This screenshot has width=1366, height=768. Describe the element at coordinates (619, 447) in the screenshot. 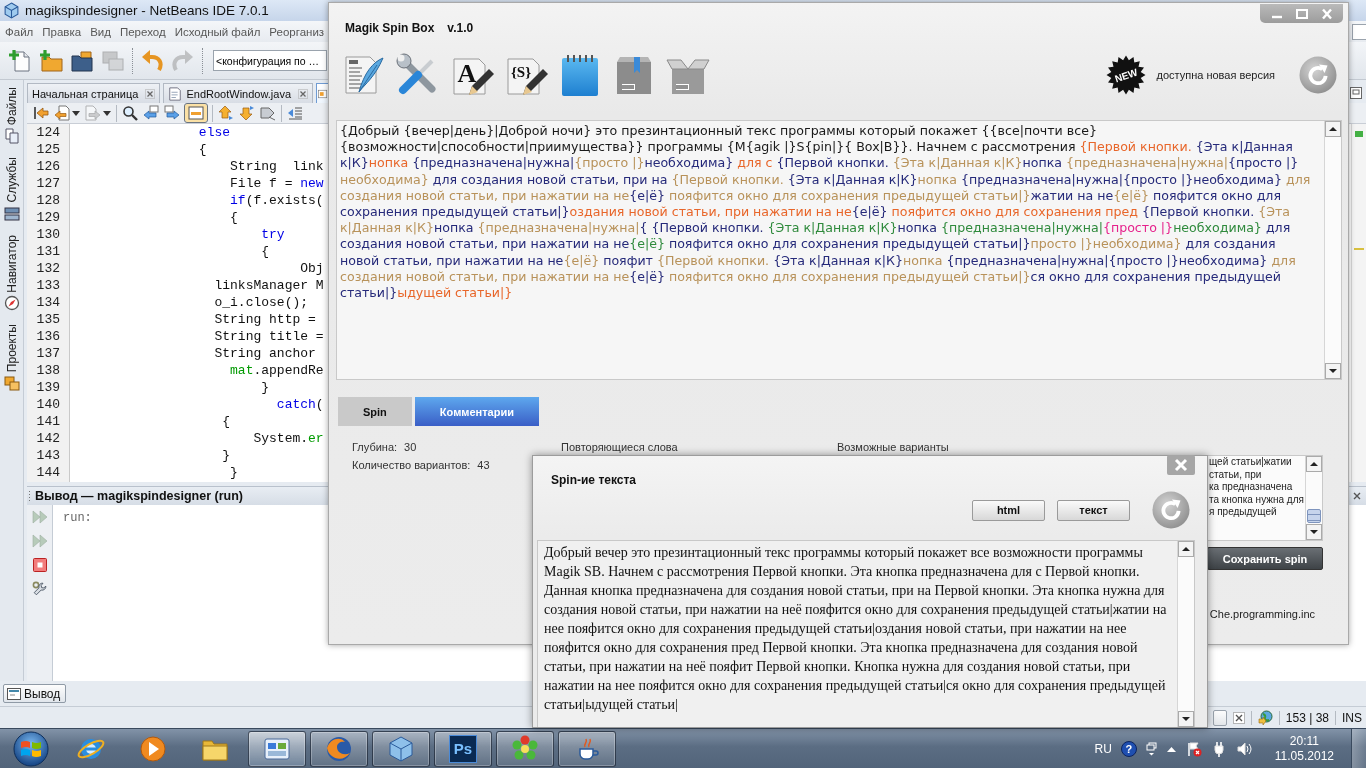

I see `column-header: Повторяющиеся слова` at that location.